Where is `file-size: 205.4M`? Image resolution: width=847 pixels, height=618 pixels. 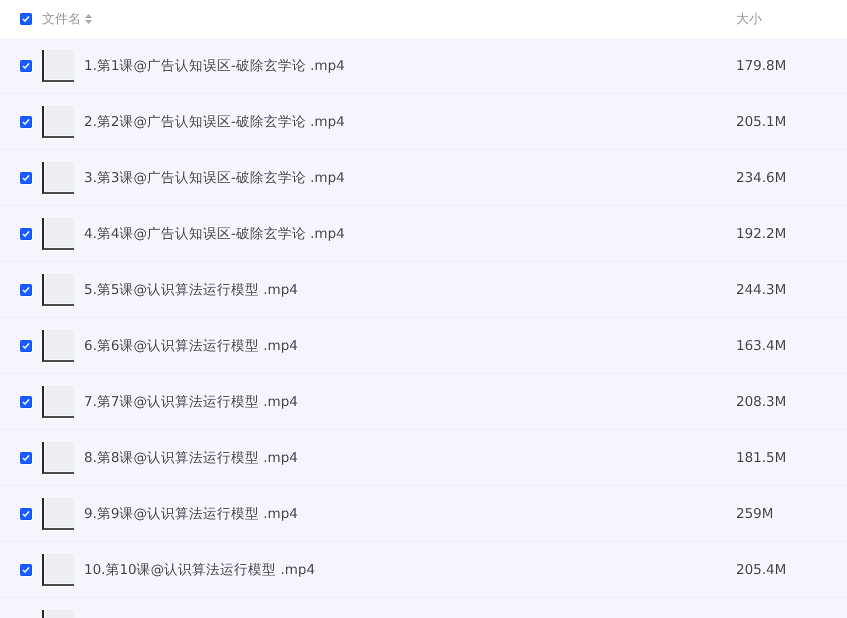 file-size: 205.4M is located at coordinates (762, 570).